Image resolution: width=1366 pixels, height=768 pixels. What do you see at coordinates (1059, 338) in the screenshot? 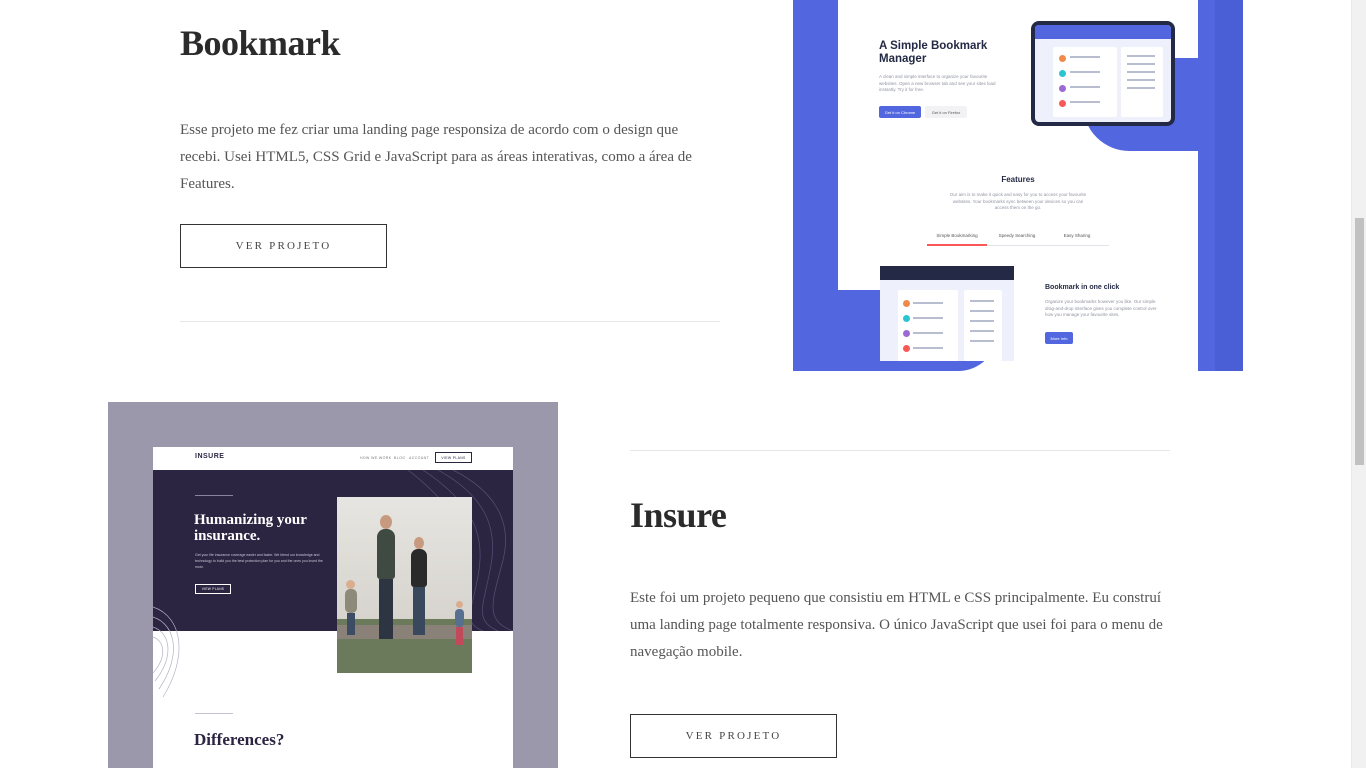
I see `bookmark-more-info-button: More Info` at bounding box center [1059, 338].